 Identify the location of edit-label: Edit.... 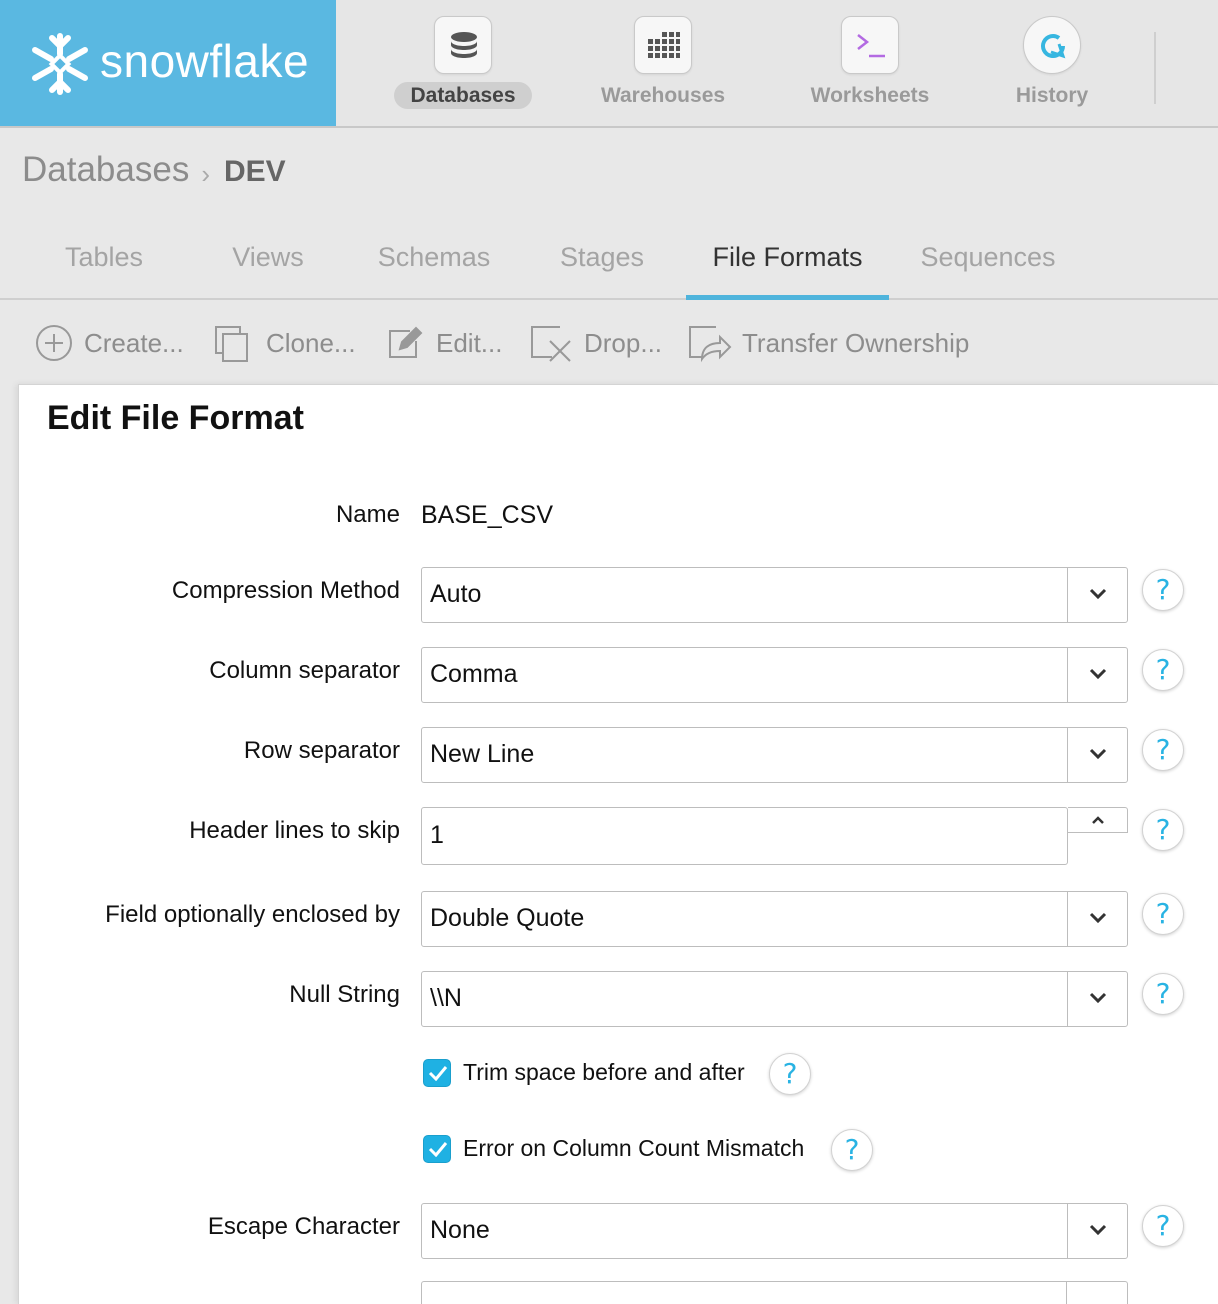
(469, 342).